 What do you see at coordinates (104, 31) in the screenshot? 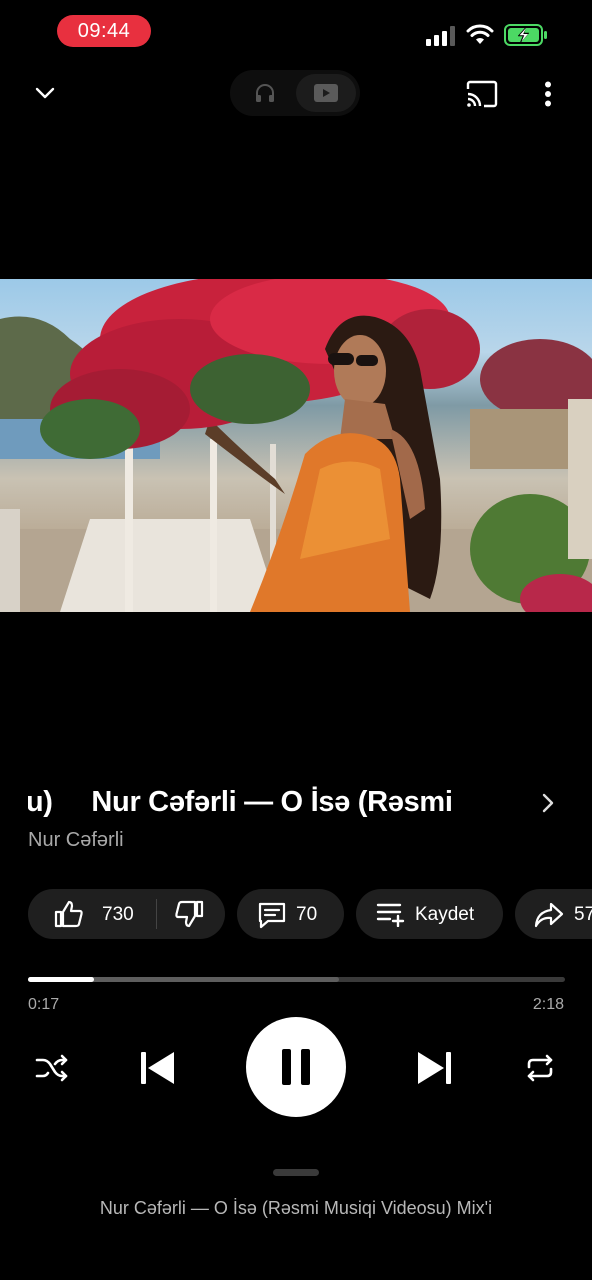
I see `status-time: 09:44` at bounding box center [104, 31].